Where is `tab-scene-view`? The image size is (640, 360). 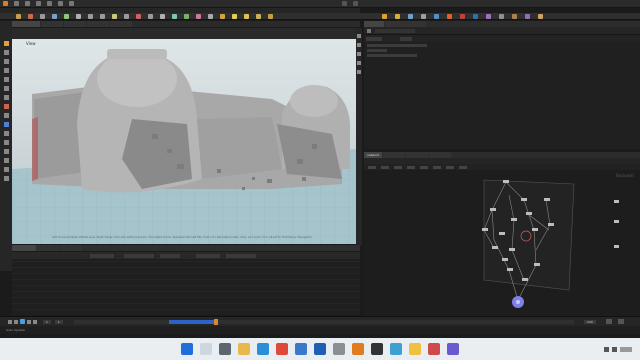
tab-scene-view is located at coordinates (26, 24).